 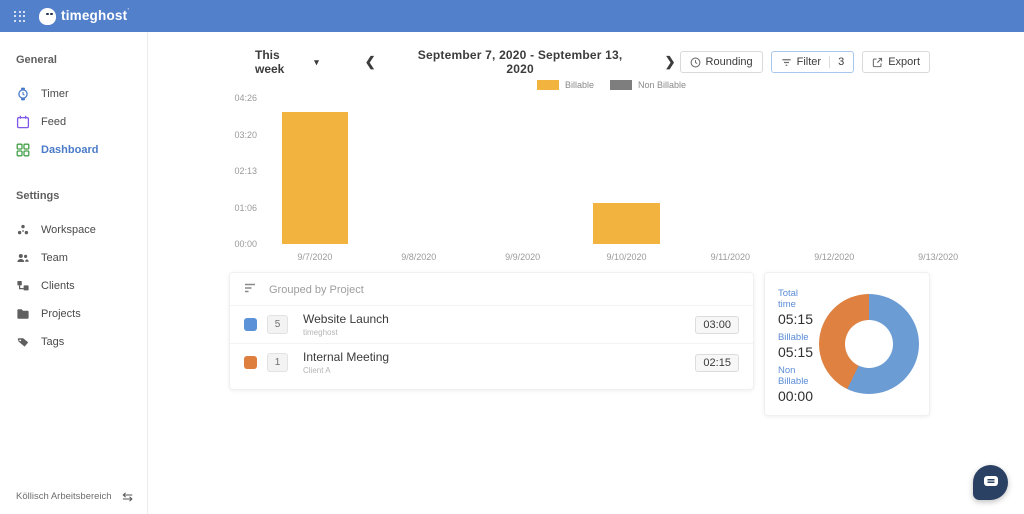 I want to click on y-tick-label: 02:13, so click(x=245, y=171).